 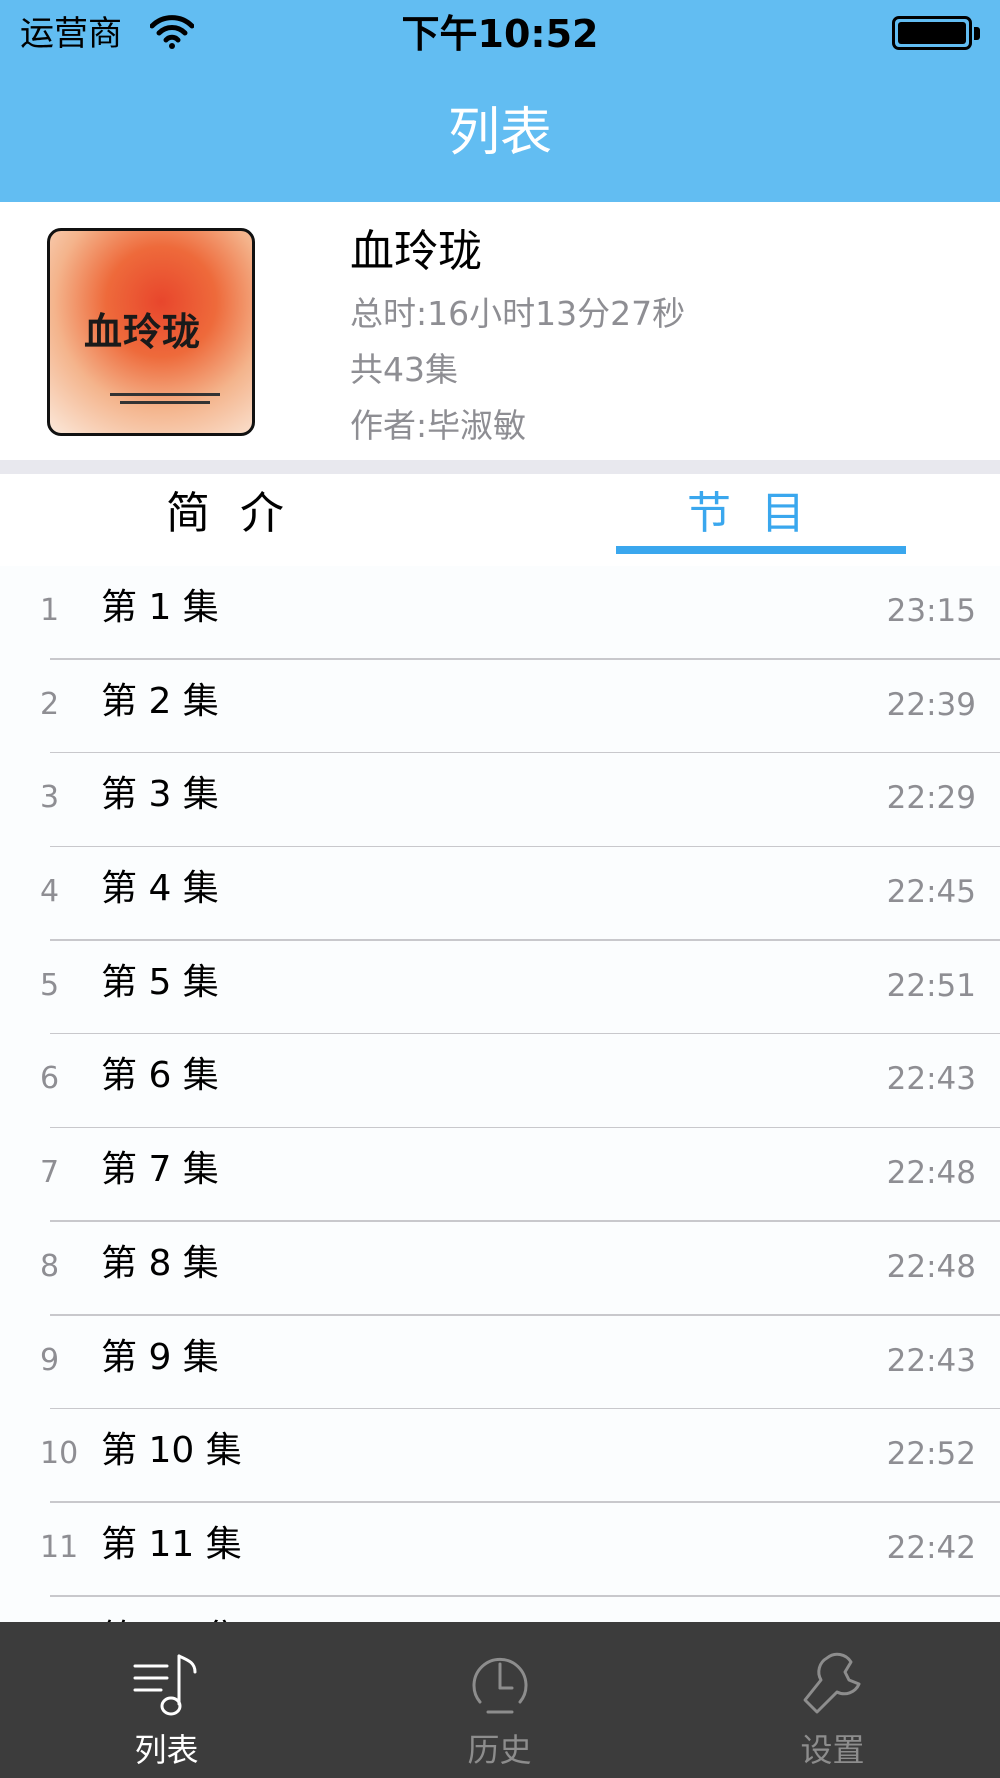 I want to click on page-title: 列表, so click(x=499, y=133).